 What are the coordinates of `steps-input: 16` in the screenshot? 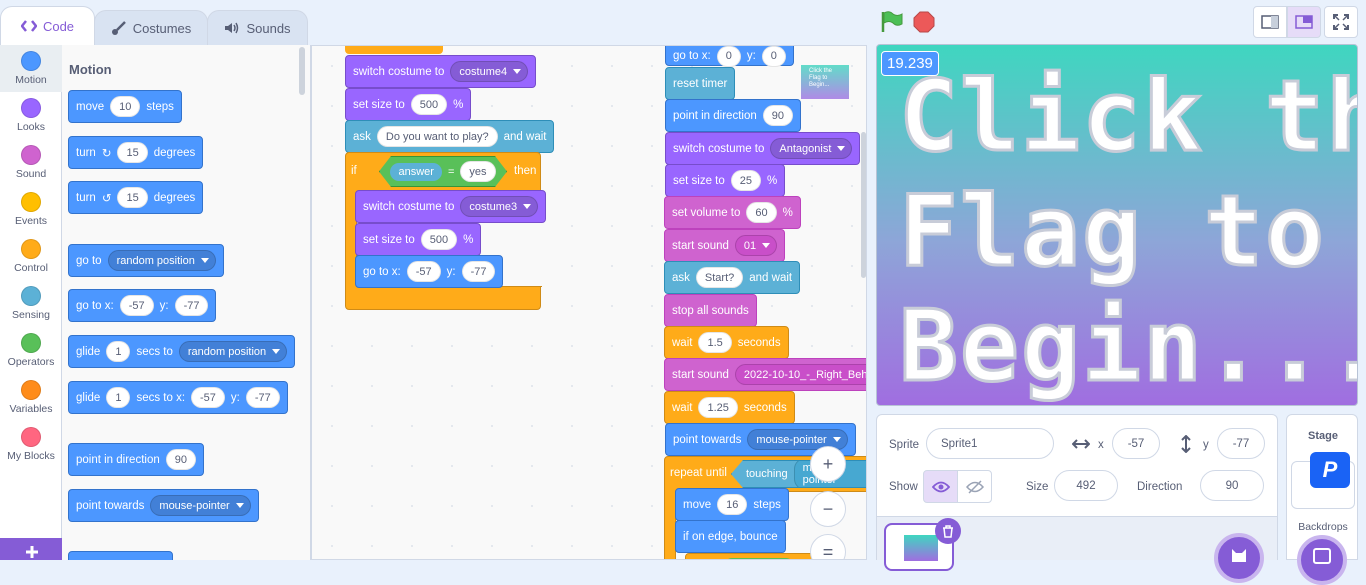 It's located at (732, 504).